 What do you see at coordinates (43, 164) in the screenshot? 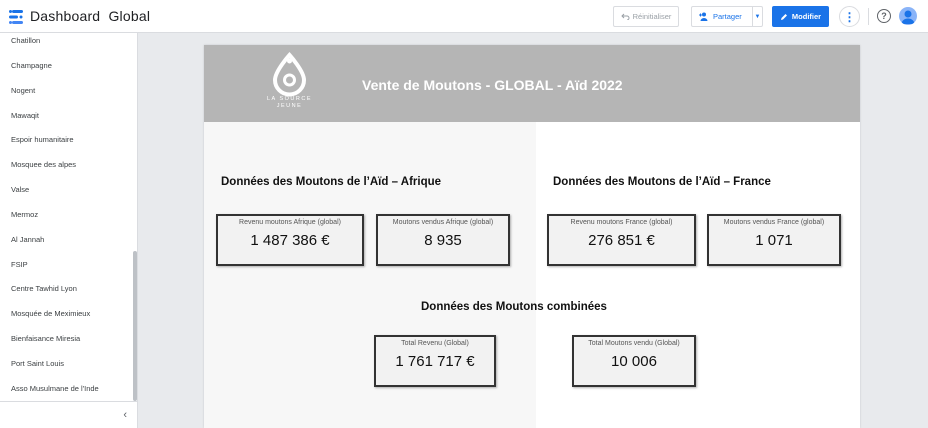
I see `sidebar-item: Mosquee des alpes` at bounding box center [43, 164].